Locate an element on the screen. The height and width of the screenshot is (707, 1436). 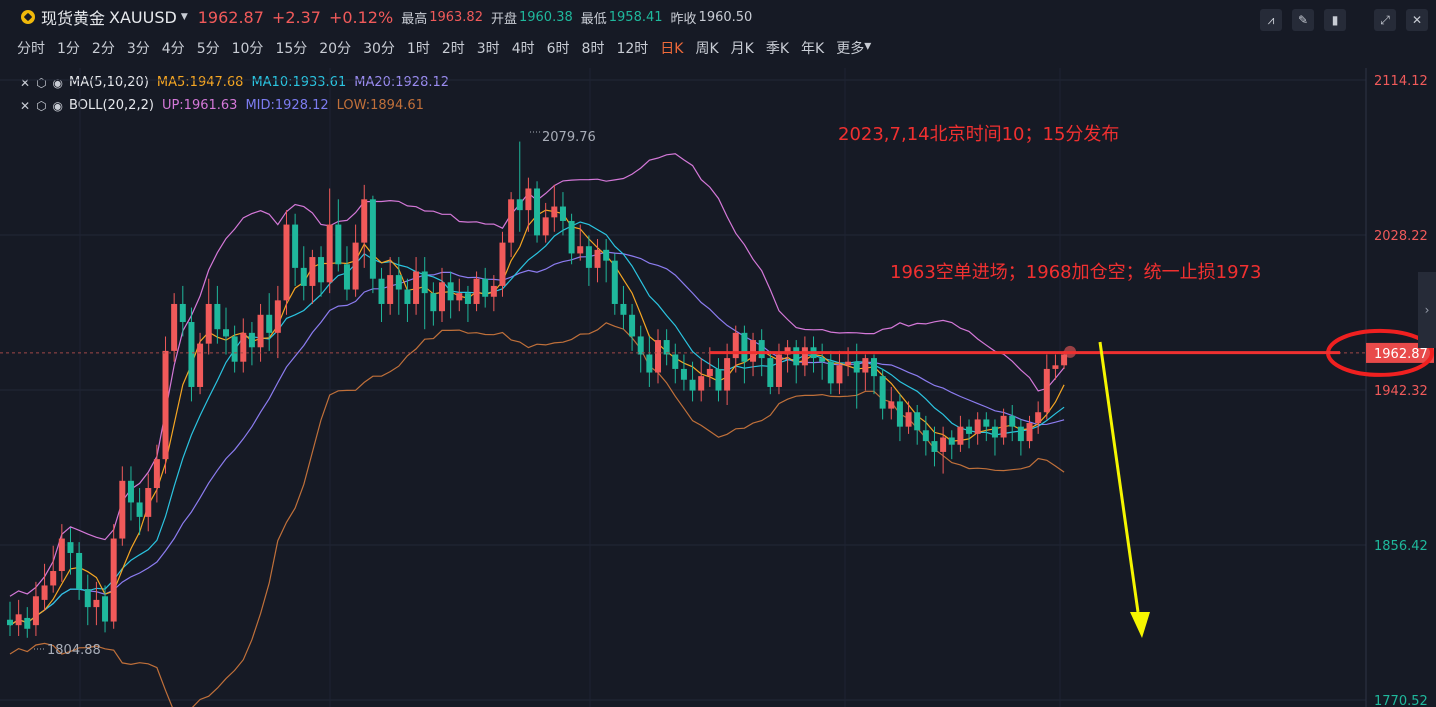
chevron-down-icon: ▼ is located at coordinates (184, 17).